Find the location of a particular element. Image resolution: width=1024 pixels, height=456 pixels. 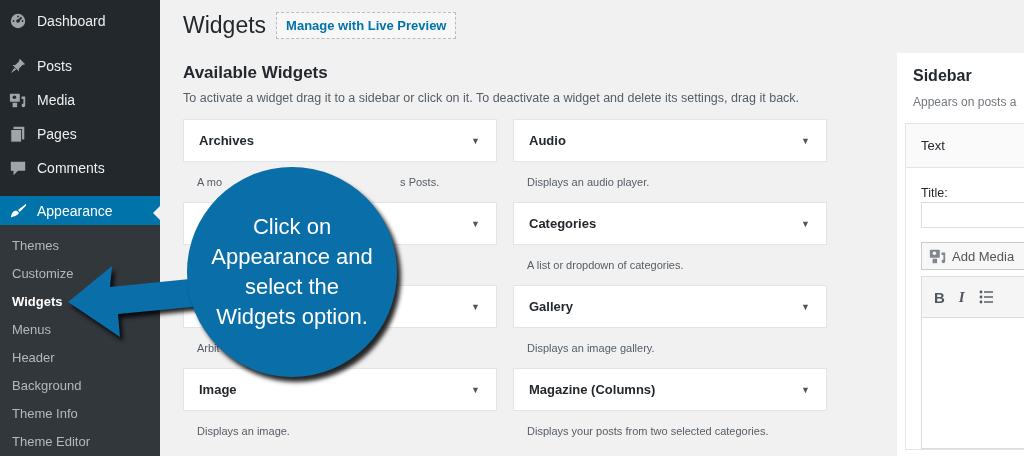

section-heading: Available Widgets is located at coordinates (256, 73).